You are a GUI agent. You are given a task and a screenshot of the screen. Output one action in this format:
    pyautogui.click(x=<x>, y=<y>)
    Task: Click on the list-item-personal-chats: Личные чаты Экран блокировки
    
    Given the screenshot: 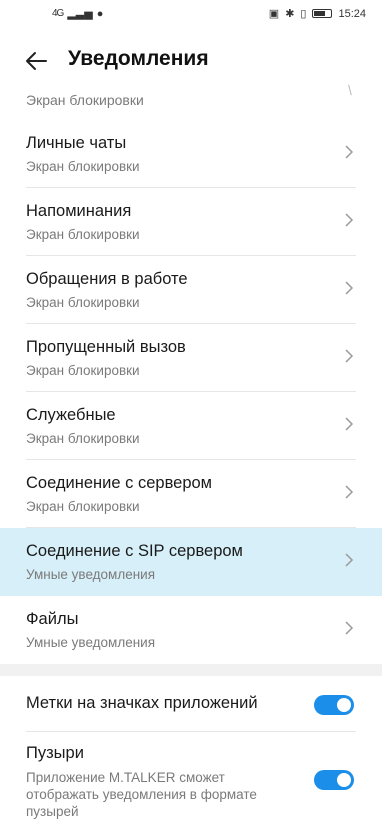 What is the action you would take?
    pyautogui.click(x=191, y=154)
    